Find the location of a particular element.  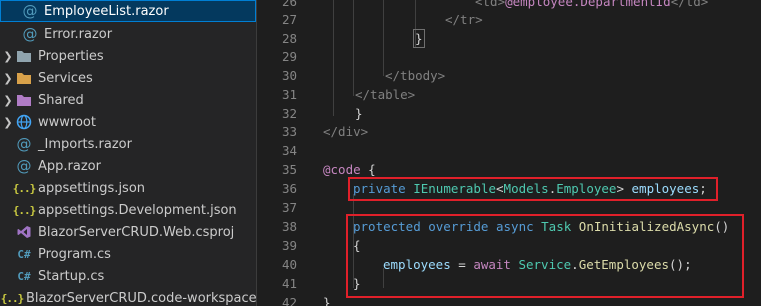

explorer-folder-properties: ❯ Properties is located at coordinates (128, 56).